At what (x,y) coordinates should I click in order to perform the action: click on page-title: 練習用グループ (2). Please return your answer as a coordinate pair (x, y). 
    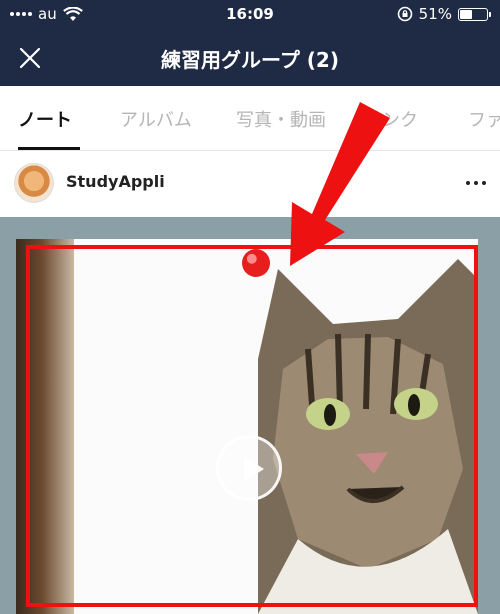
    Looking at the image, I should click on (250, 60).